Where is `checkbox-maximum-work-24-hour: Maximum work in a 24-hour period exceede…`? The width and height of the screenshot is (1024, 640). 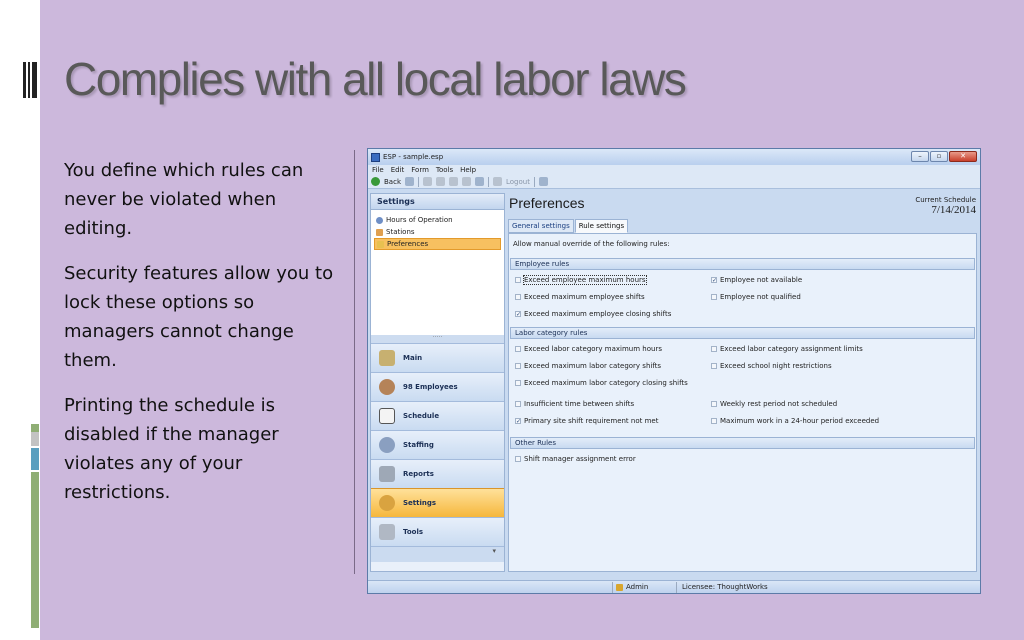 checkbox-maximum-work-24-hour: Maximum work in a 24-hour period exceede… is located at coordinates (795, 421).